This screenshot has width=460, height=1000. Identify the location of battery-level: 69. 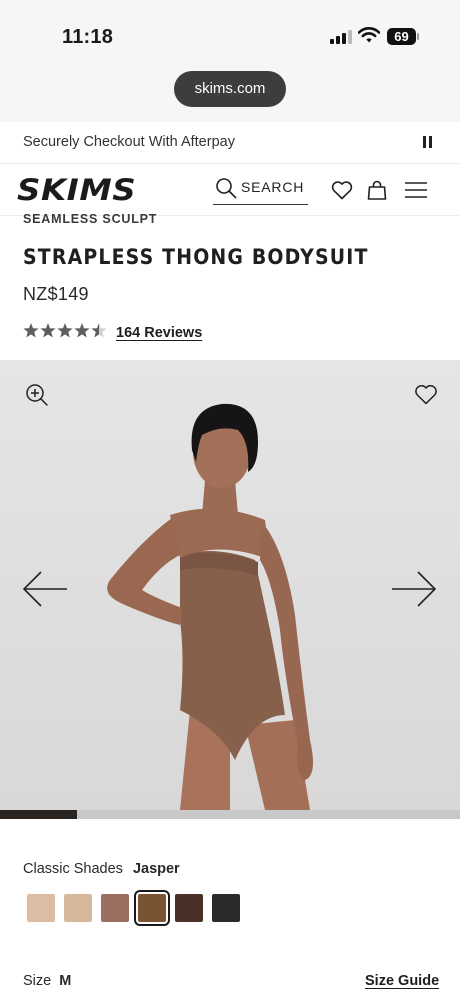
(401, 36).